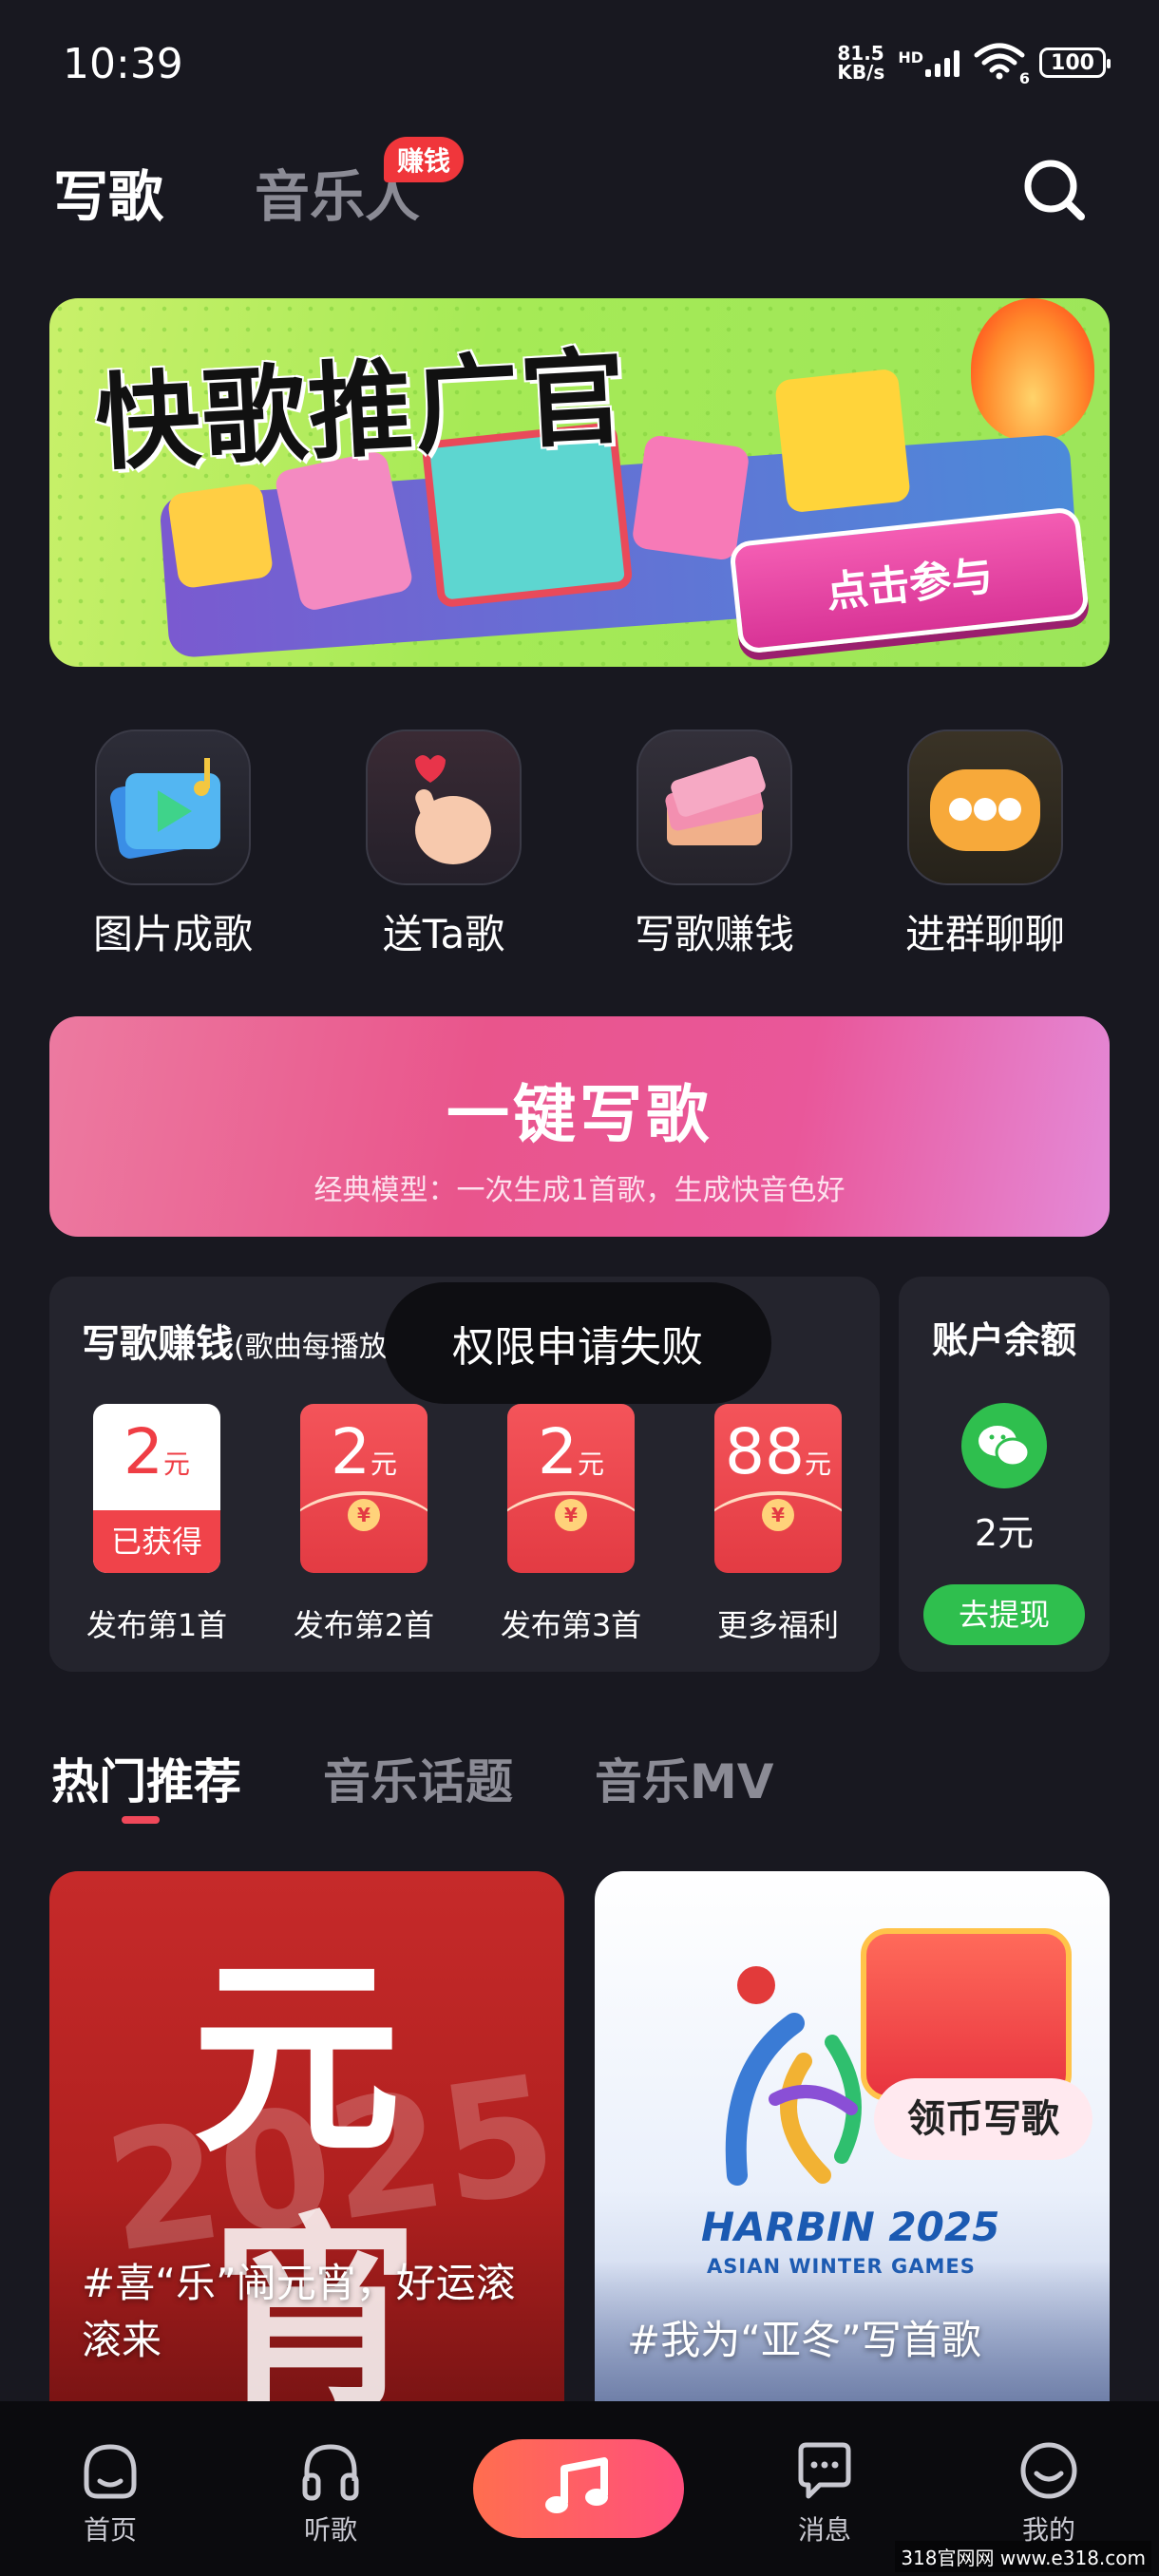 This screenshot has height=2576, width=1159. I want to click on shortcut-image-to-song: 图片成歌, so click(173, 844).